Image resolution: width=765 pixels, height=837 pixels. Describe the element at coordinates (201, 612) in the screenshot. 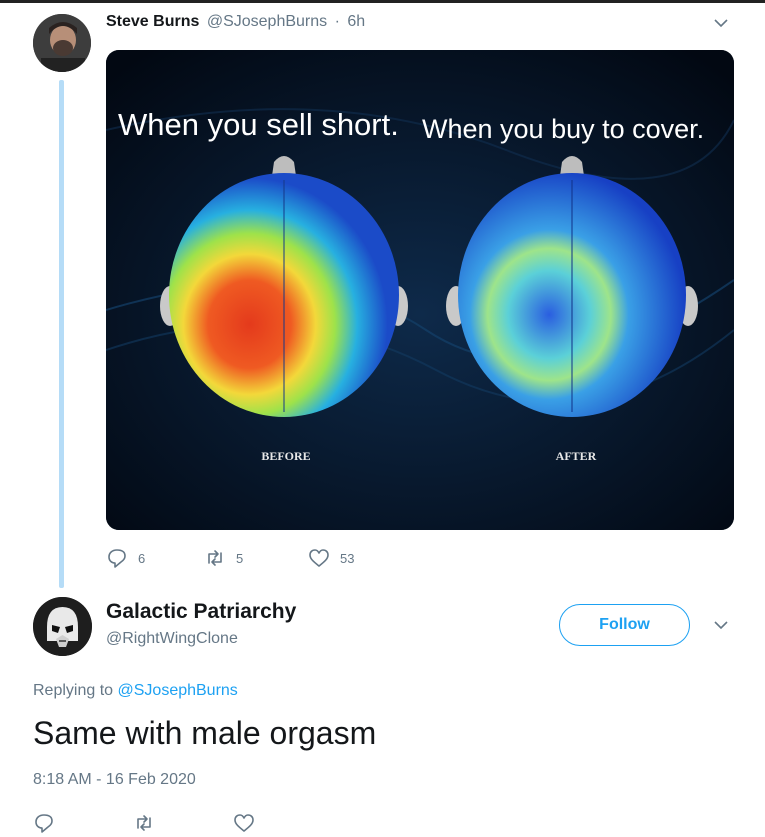

I see `display-name: Galactic Patriarchy` at that location.